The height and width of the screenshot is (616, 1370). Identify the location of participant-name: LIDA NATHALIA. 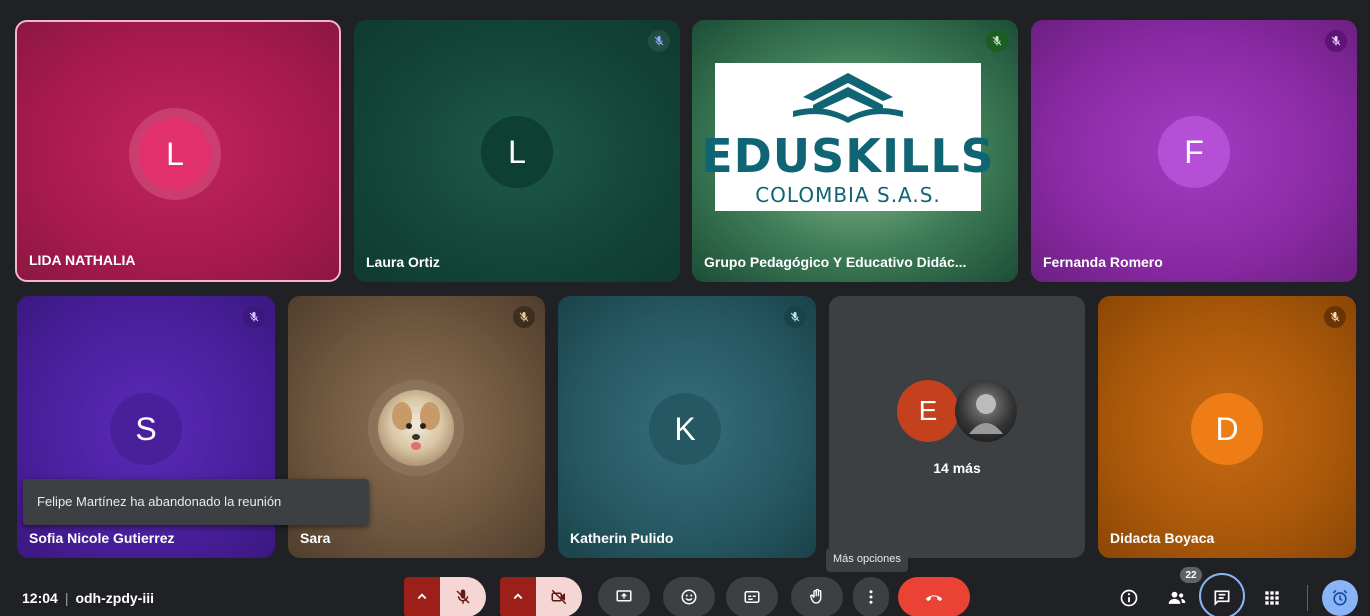
(82, 260).